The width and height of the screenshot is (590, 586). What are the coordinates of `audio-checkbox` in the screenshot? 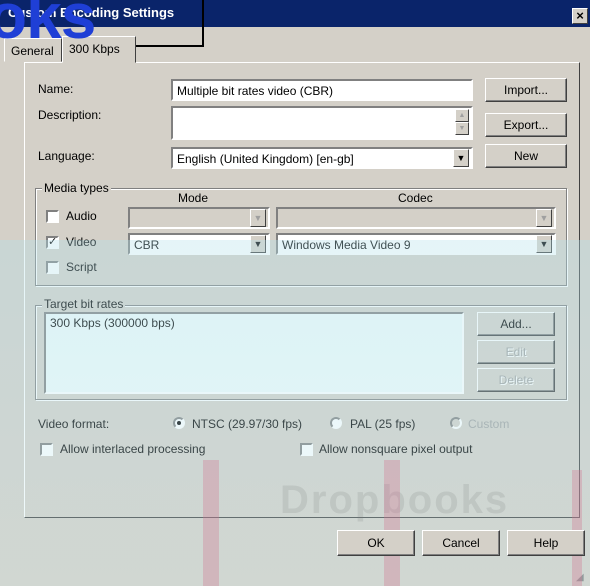 It's located at (52, 216).